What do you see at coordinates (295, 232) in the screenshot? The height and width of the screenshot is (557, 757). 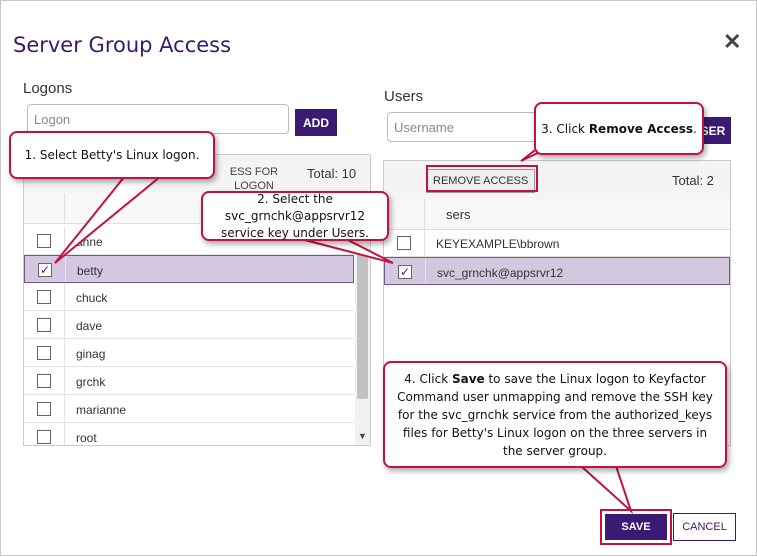 I see `callout-step-2-line2: service key under Users.` at bounding box center [295, 232].